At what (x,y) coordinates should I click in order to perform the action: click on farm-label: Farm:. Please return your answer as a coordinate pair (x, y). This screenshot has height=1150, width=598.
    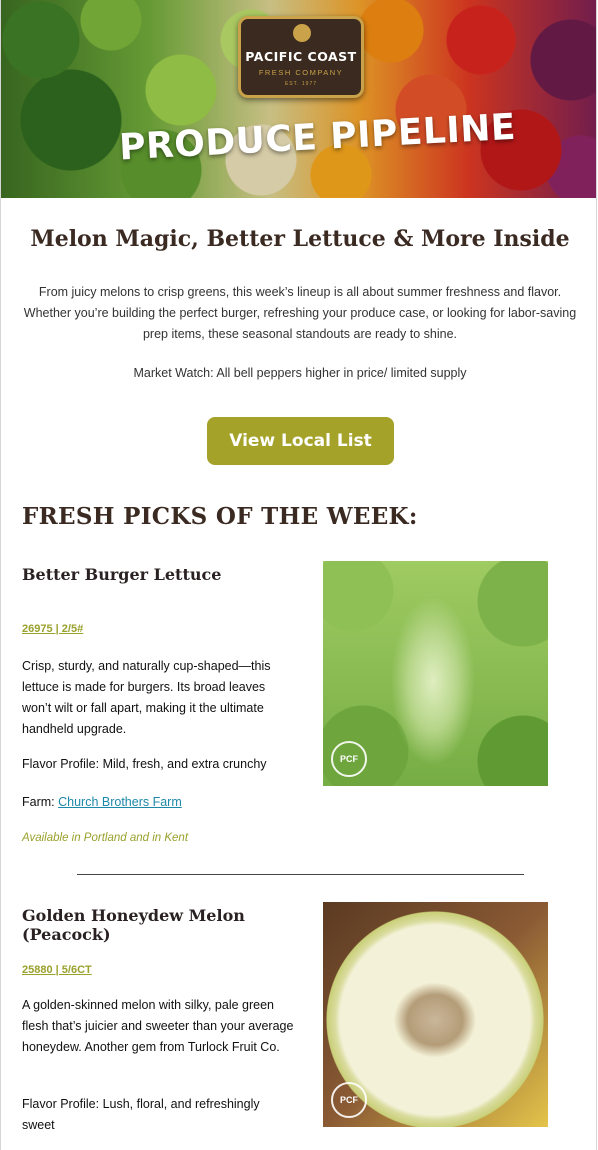
    Looking at the image, I should click on (40, 802).